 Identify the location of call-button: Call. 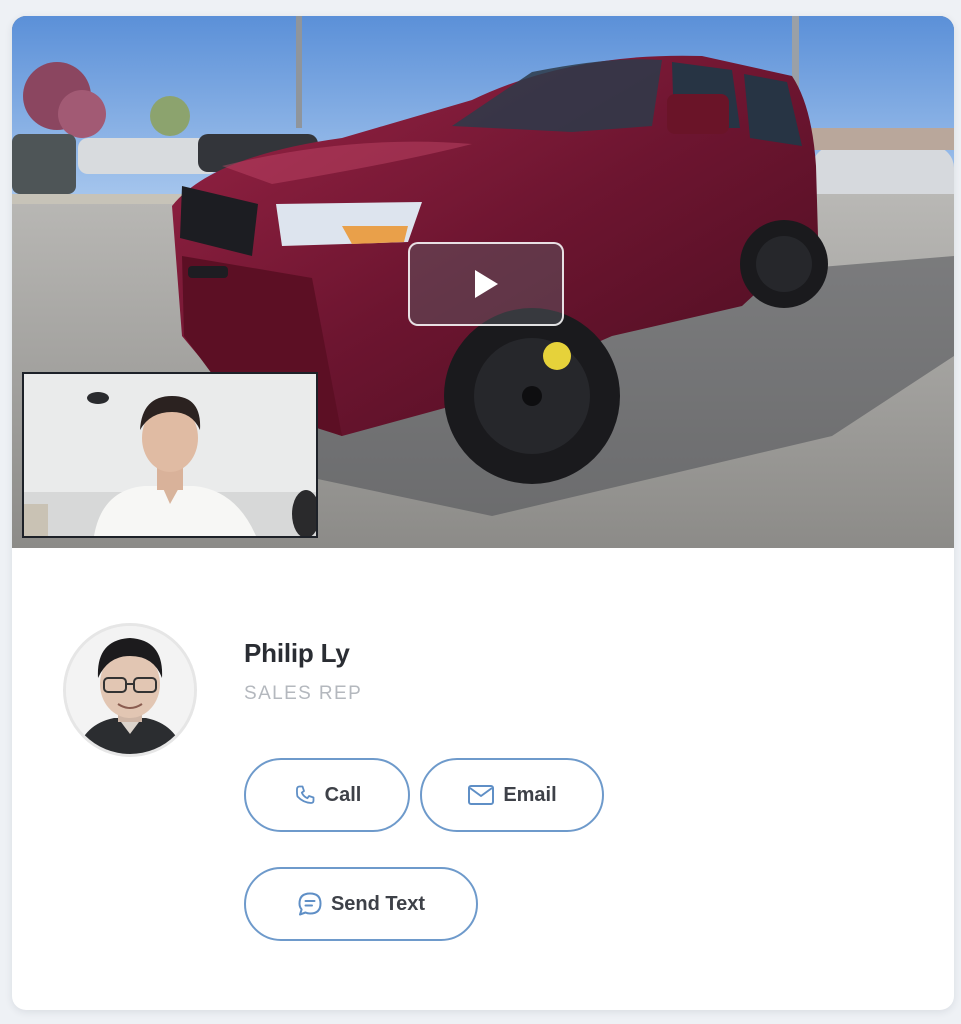
(327, 795).